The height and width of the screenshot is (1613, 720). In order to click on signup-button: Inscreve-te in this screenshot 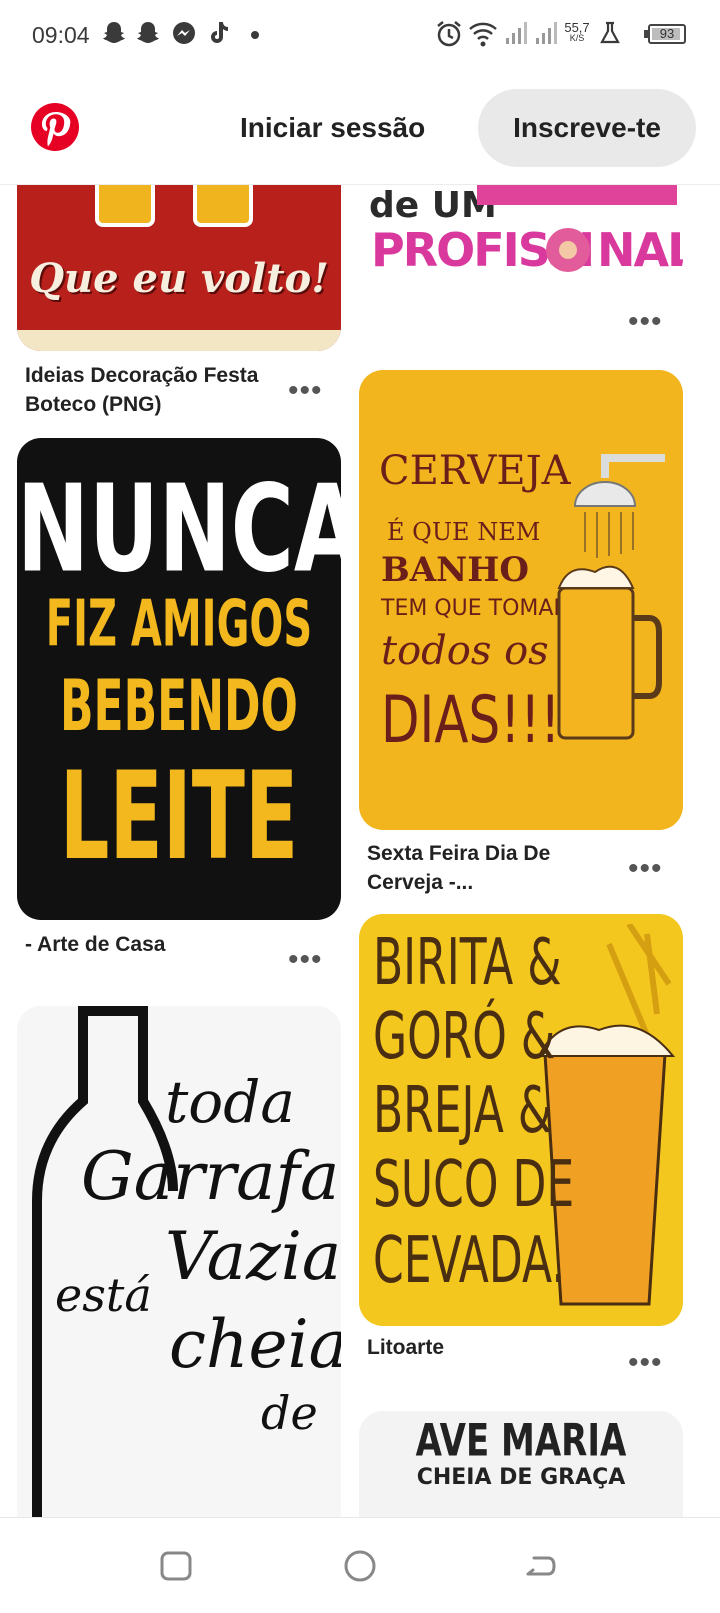, I will do `click(587, 128)`.